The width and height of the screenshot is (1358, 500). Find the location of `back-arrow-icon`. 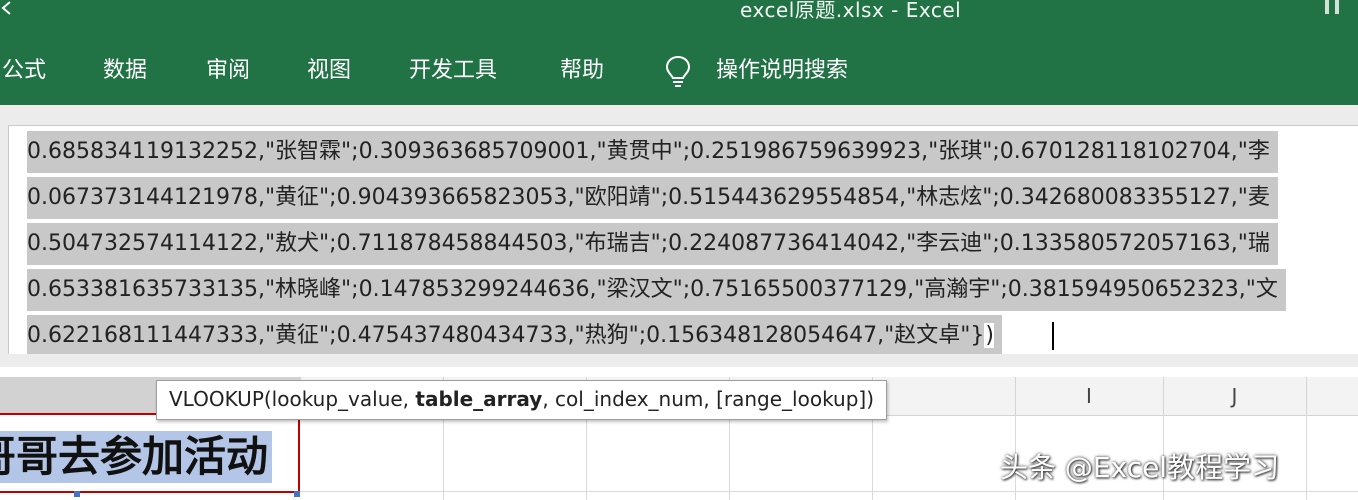

back-arrow-icon is located at coordinates (7, 8).